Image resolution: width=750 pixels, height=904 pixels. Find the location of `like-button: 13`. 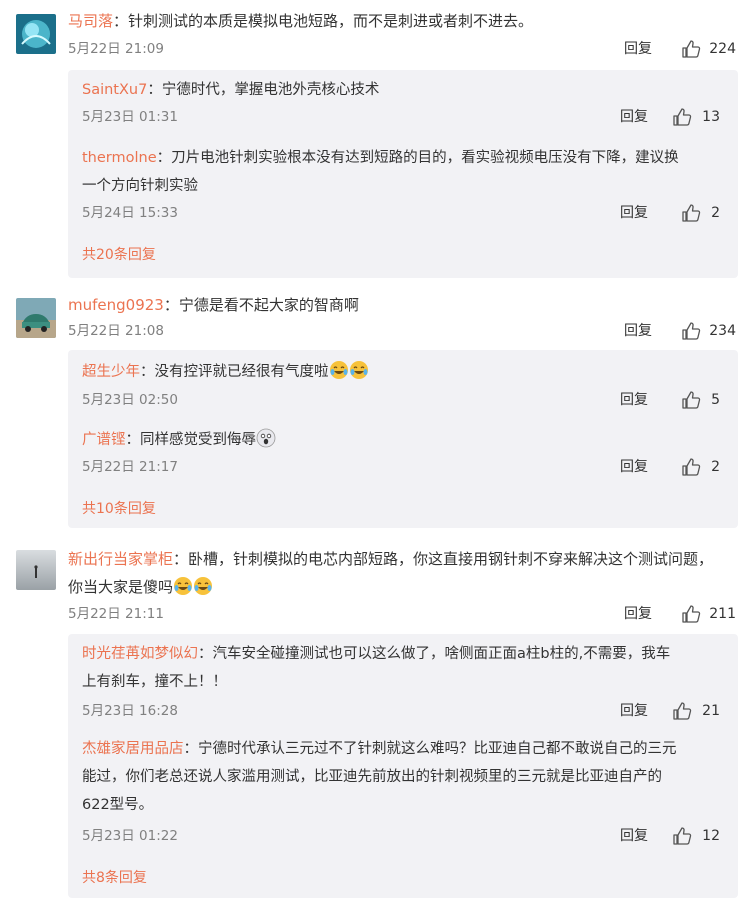

like-button: 13 is located at coordinates (696, 117).